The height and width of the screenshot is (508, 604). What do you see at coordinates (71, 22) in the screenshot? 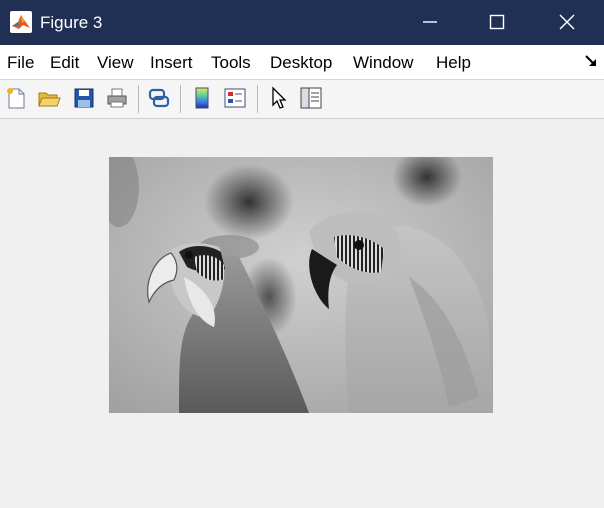
I see `window-title: Figure 3` at bounding box center [71, 22].